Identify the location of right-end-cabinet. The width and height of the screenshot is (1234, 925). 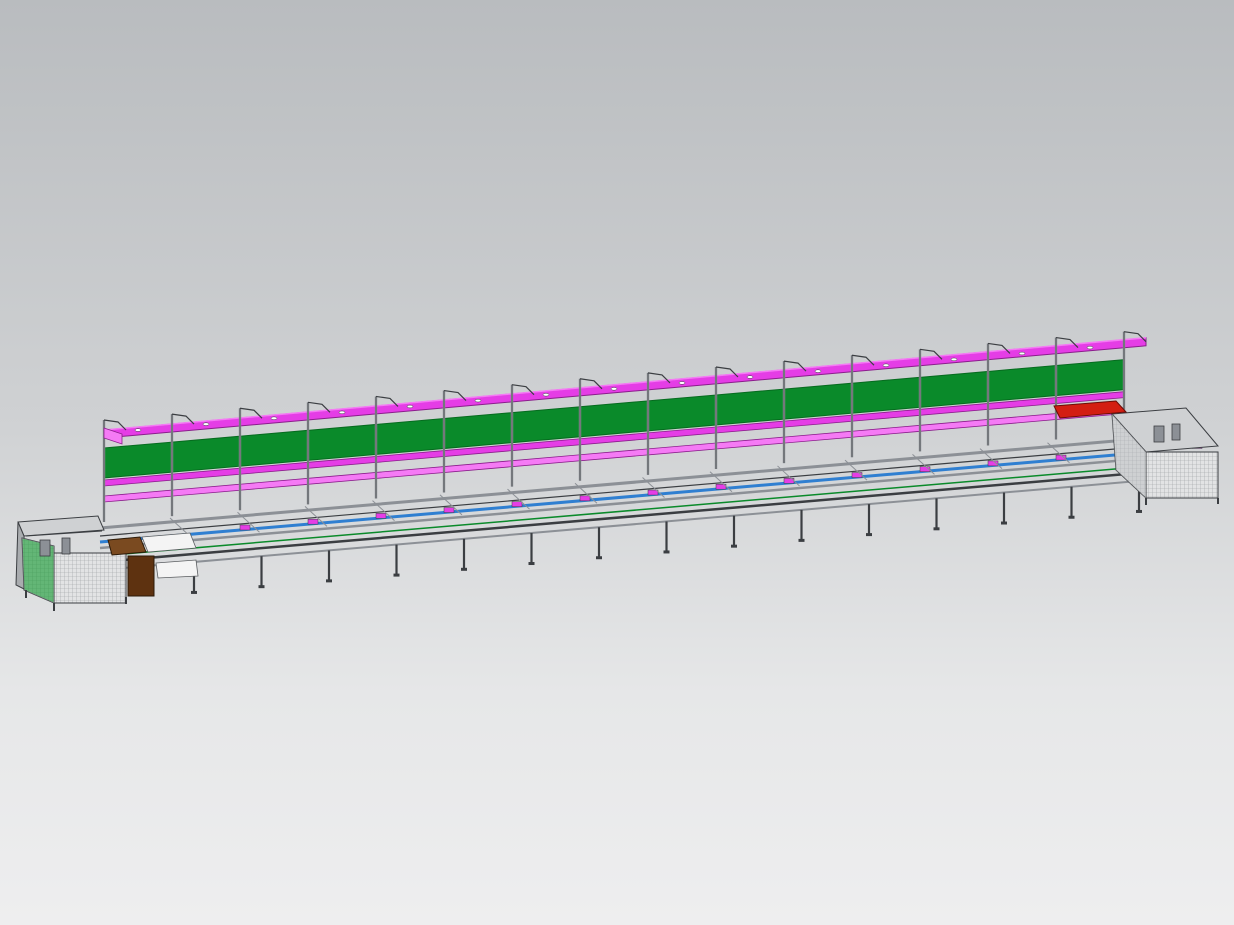
(1165, 456).